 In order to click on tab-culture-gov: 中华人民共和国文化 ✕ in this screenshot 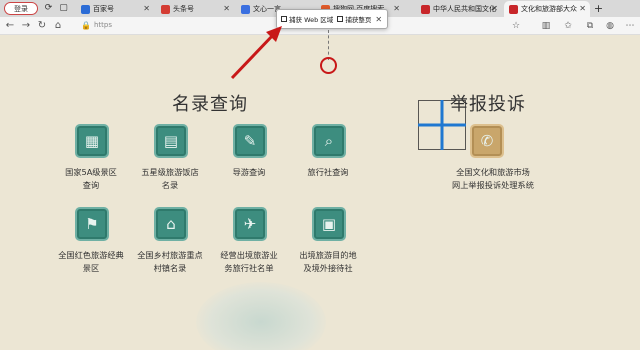, I will do `click(459, 9)`.